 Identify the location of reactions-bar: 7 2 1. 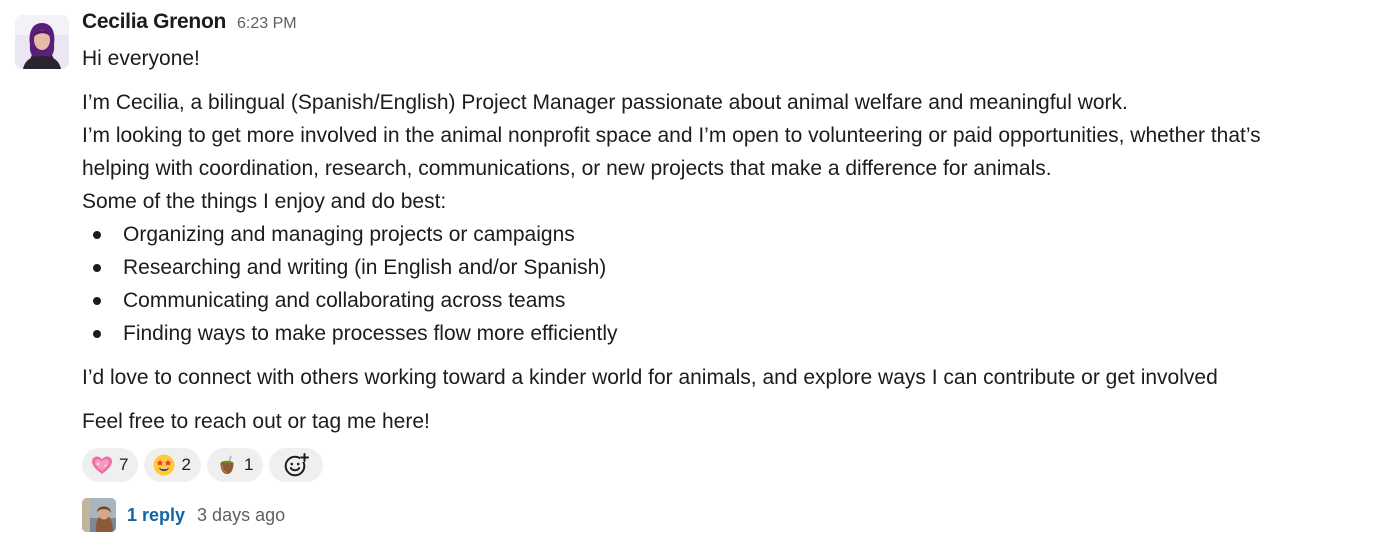
(203, 465).